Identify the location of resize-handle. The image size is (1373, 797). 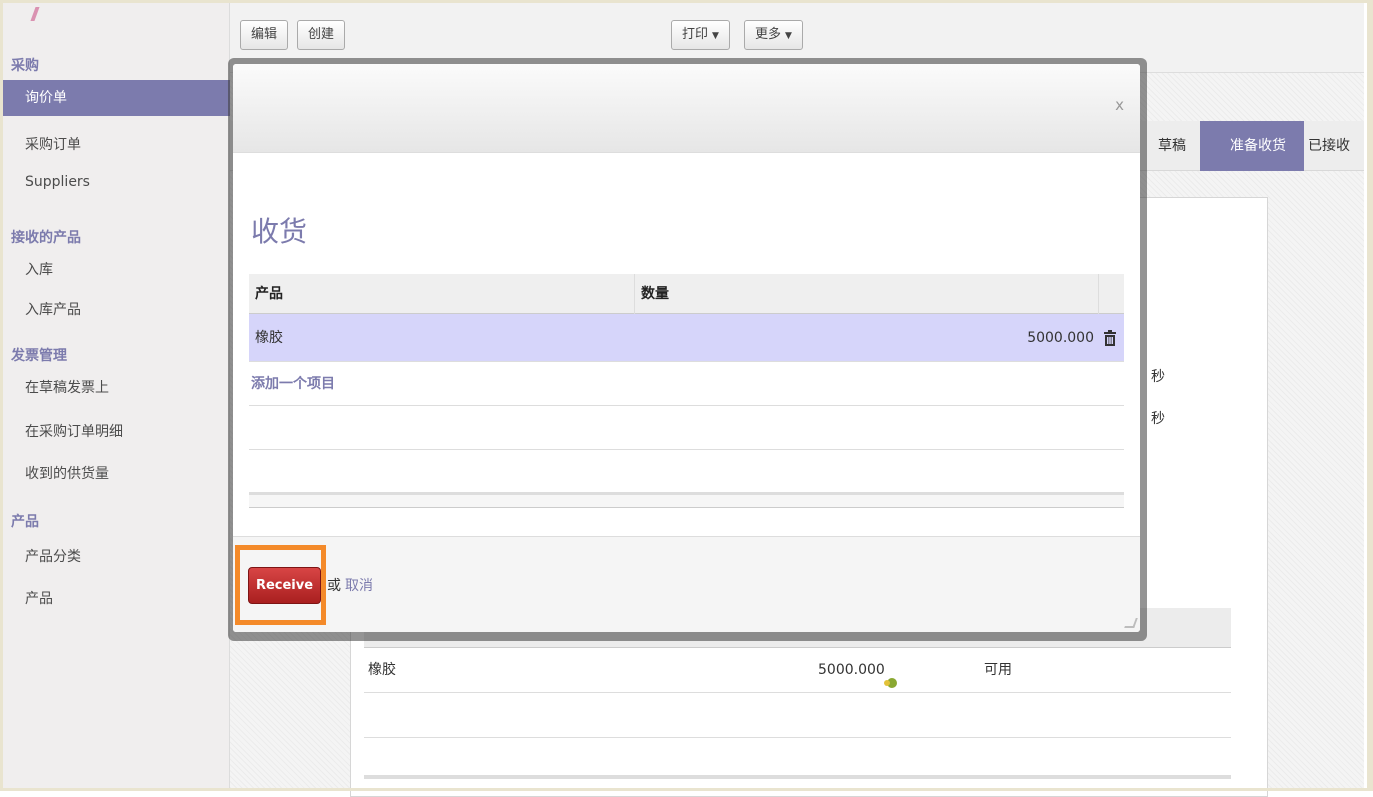
(1131, 623).